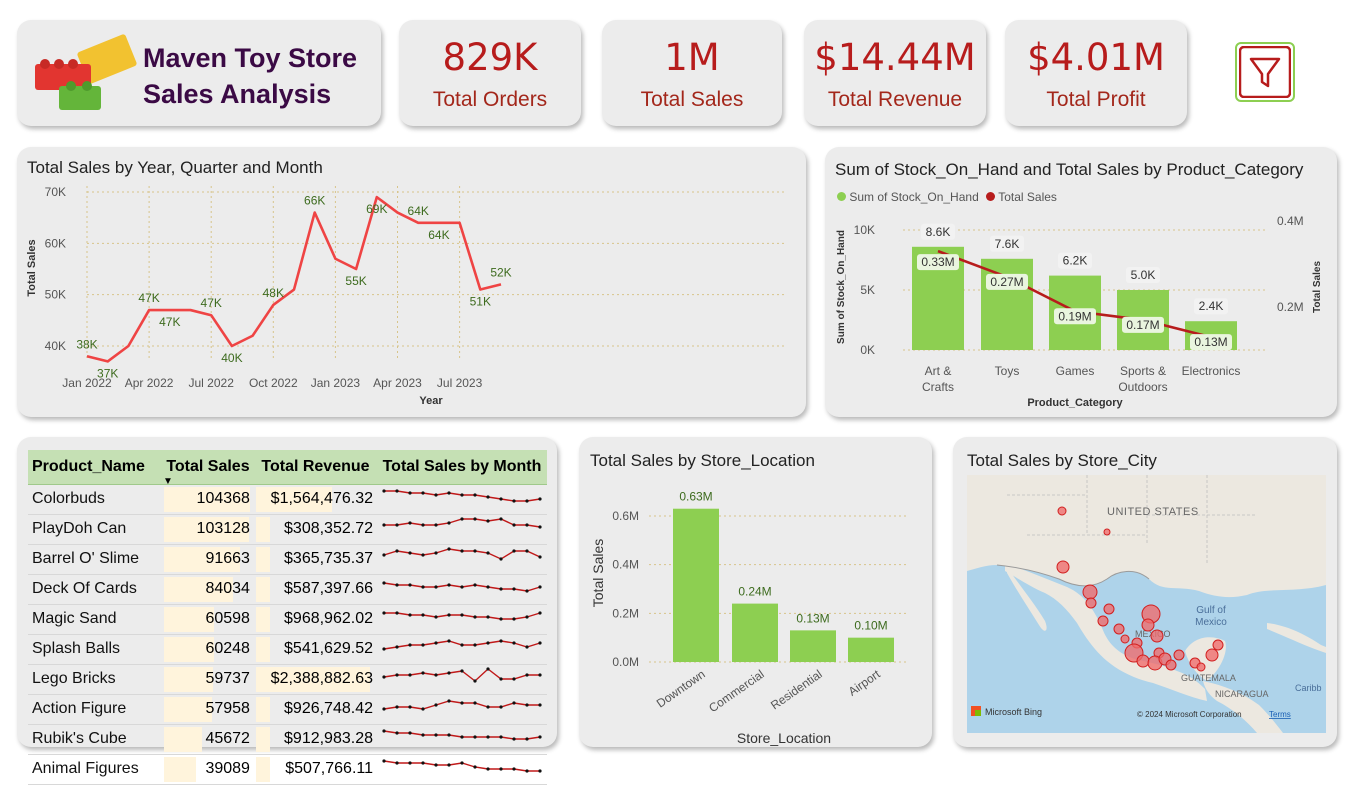  What do you see at coordinates (1096, 57) in the screenshot?
I see `kpi-value: $4.01M` at bounding box center [1096, 57].